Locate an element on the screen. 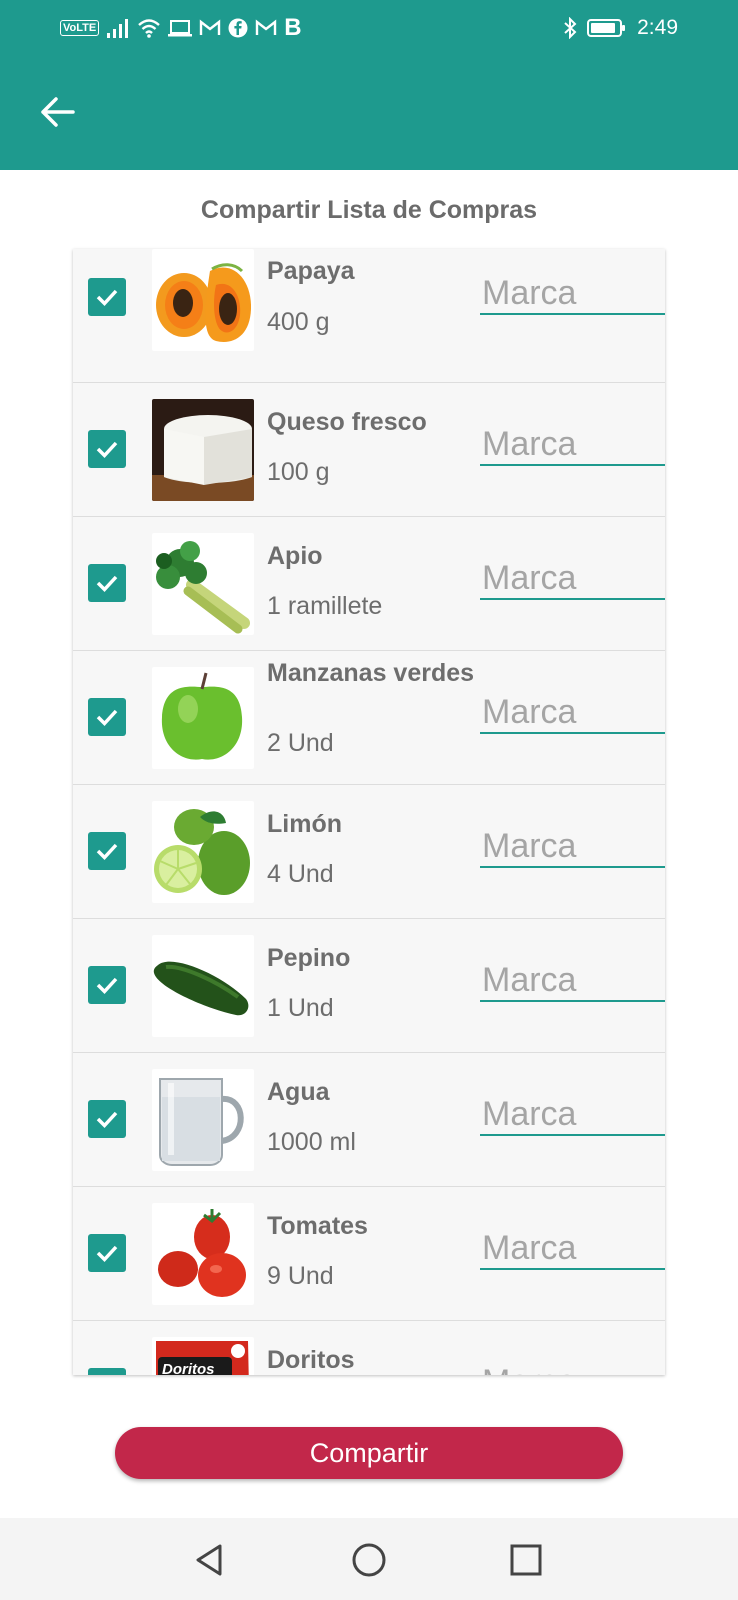 The width and height of the screenshot is (738, 1600). doritos-image: Doritos is located at coordinates (203, 1356).